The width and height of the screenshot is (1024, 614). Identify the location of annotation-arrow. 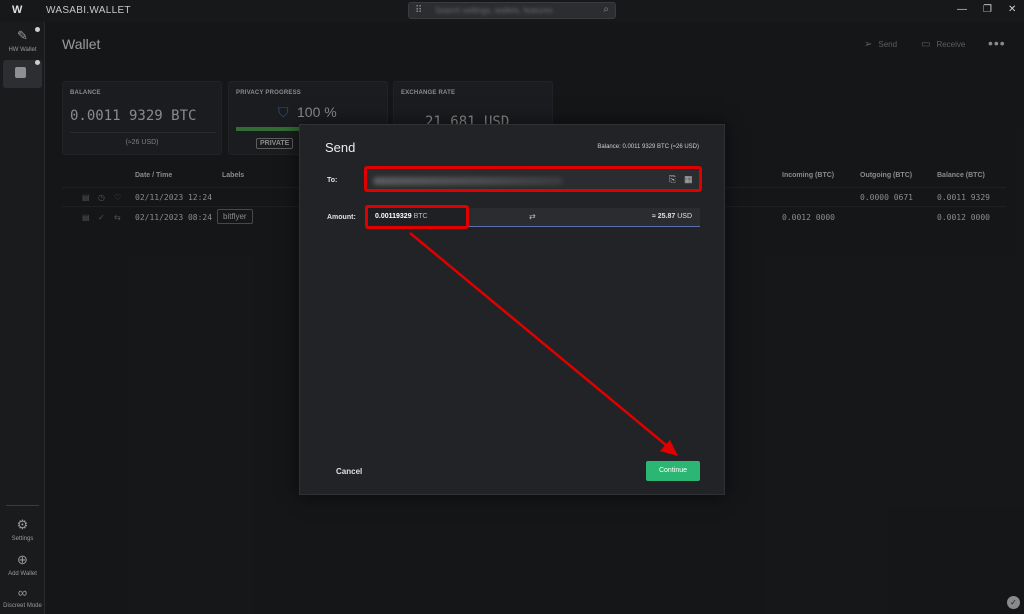
(543, 344).